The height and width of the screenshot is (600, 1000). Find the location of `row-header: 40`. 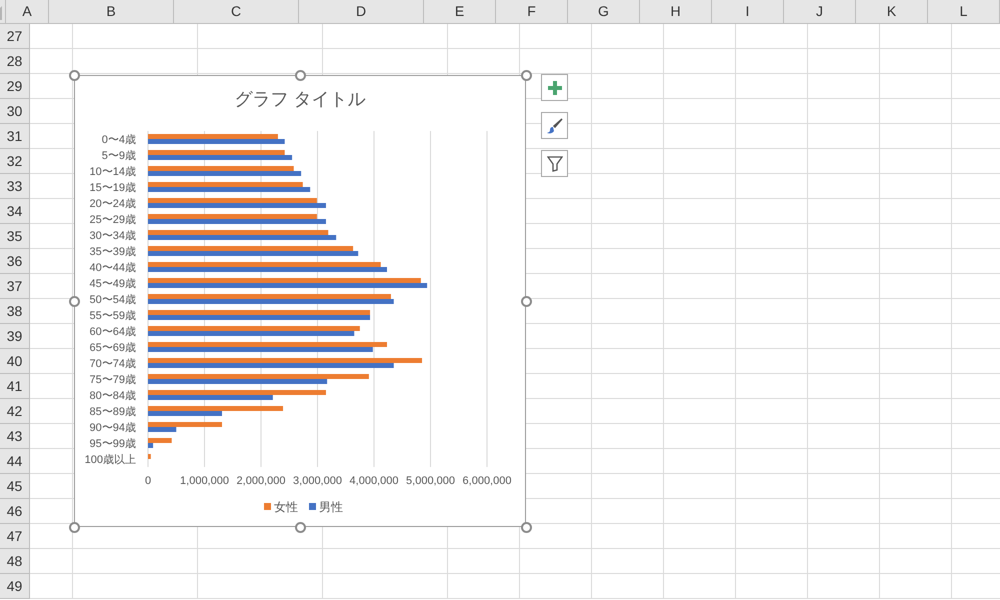

row-header: 40 is located at coordinates (15, 361).